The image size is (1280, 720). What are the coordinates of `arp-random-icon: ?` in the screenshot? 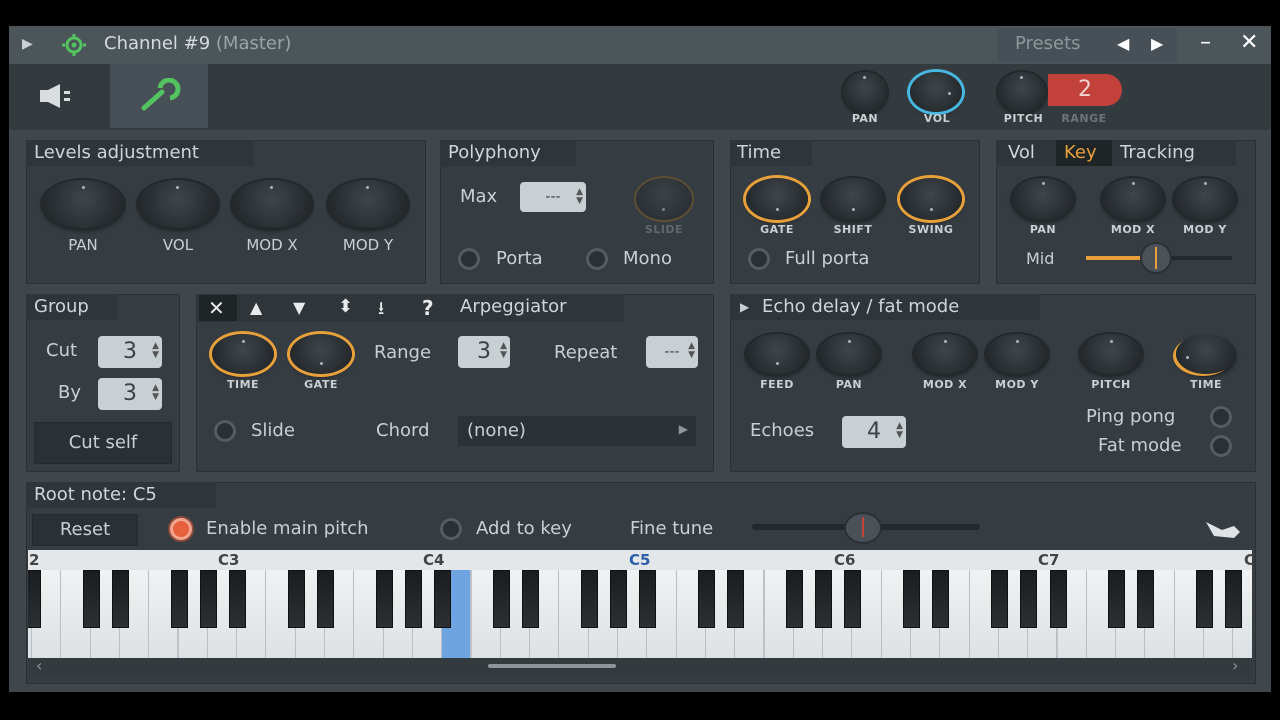 It's located at (428, 308).